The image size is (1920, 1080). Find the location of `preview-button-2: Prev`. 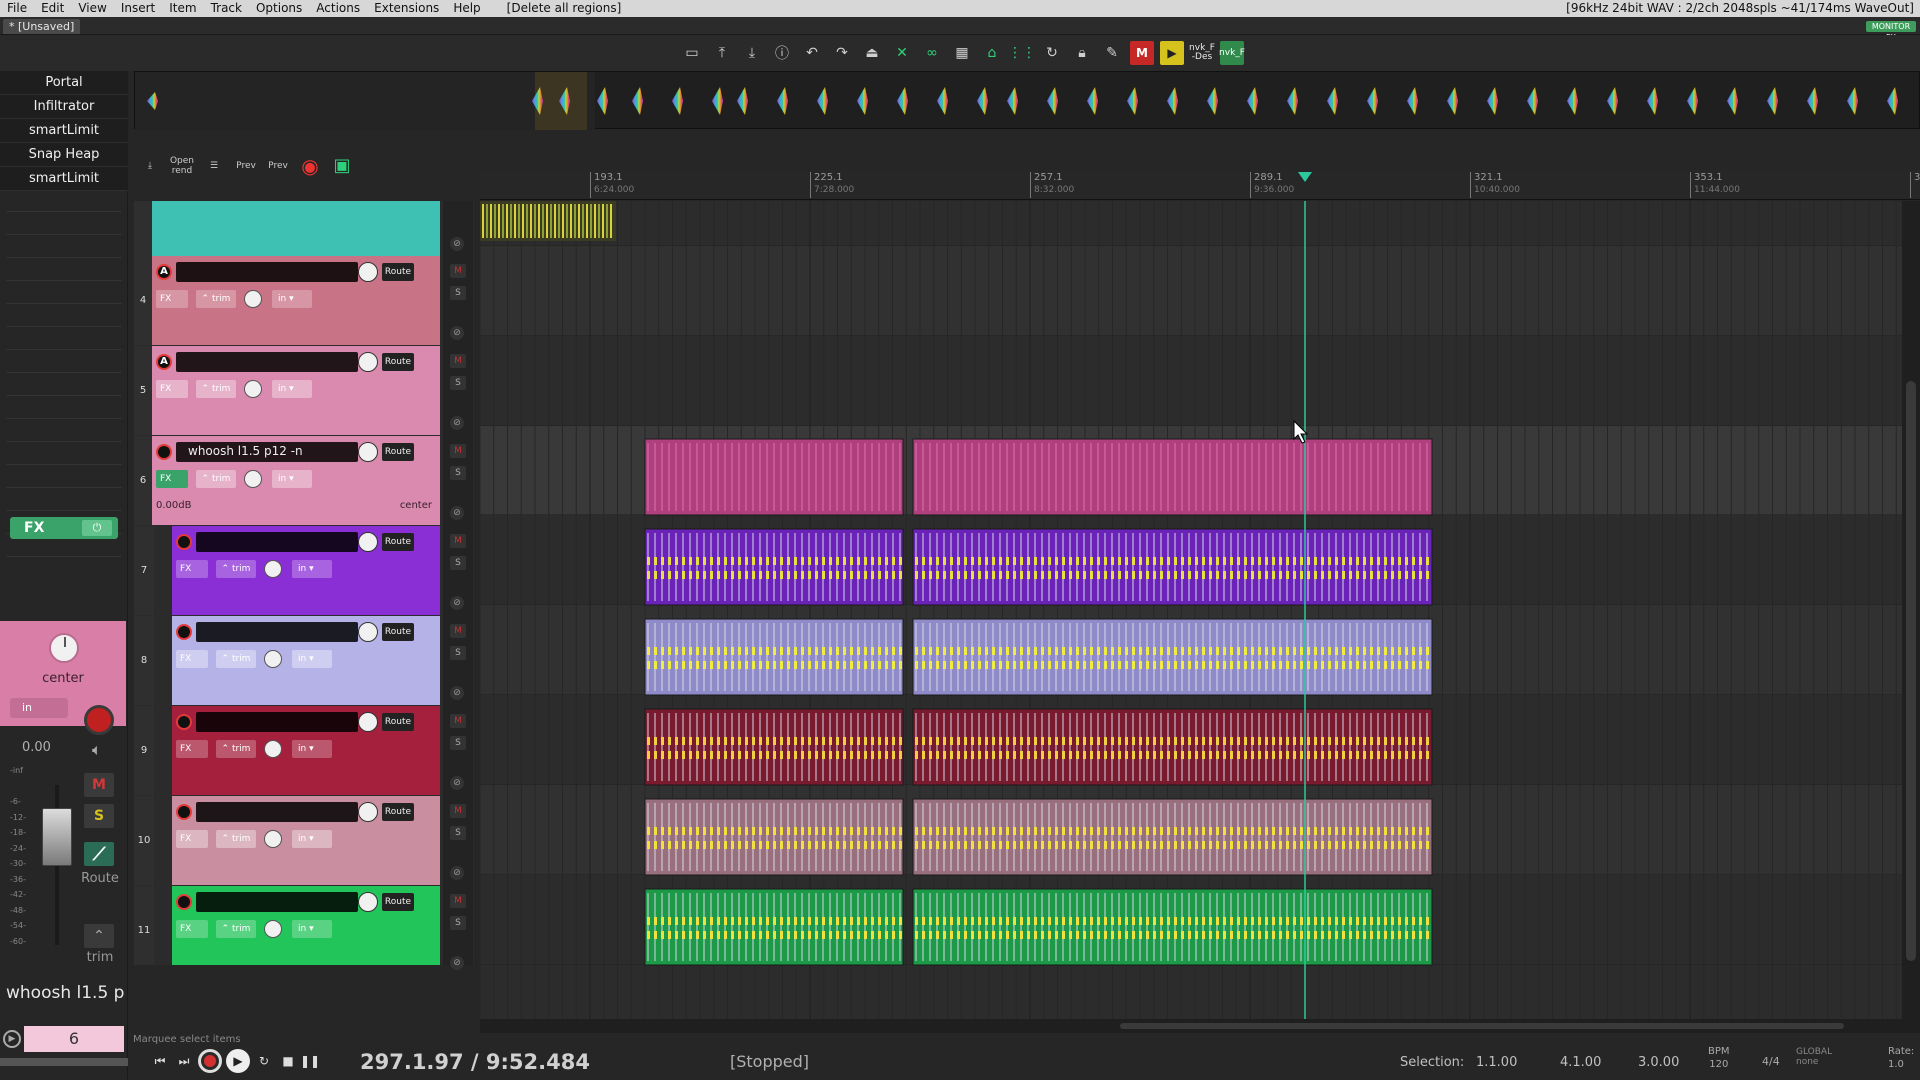

preview-button-2: Prev is located at coordinates (278, 166).